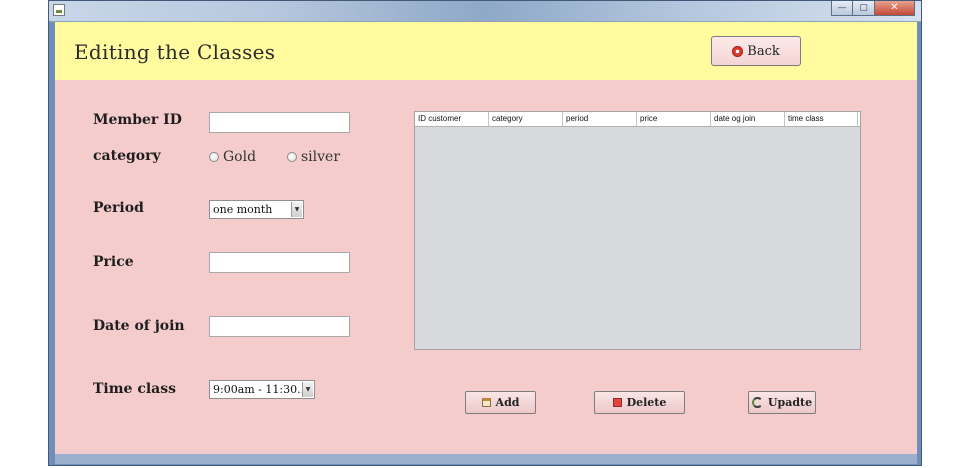  Describe the element at coordinates (486, 402) in the screenshot. I see `add-icon` at that location.